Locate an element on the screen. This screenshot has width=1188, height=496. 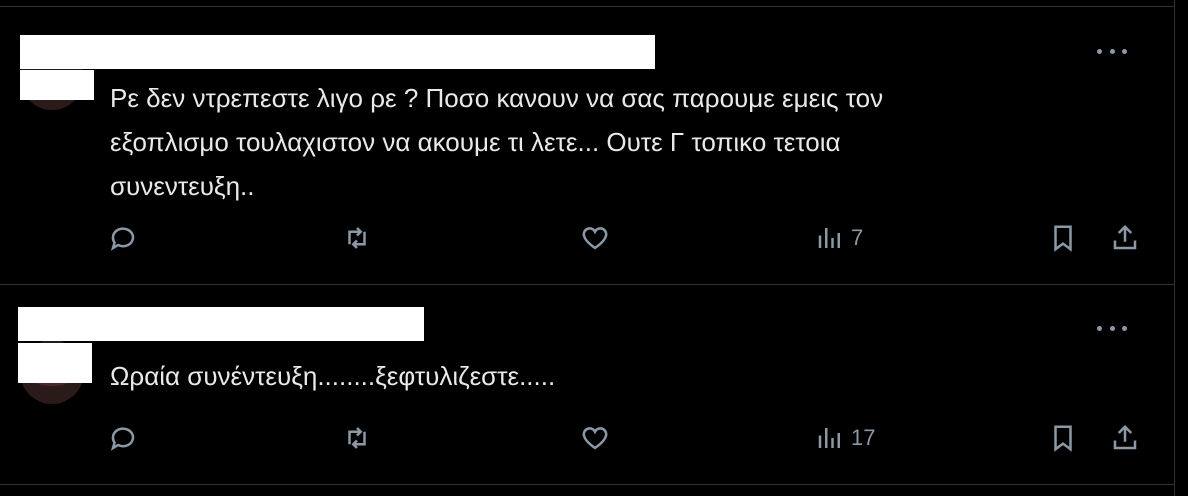
views-count: 7 is located at coordinates (857, 237).